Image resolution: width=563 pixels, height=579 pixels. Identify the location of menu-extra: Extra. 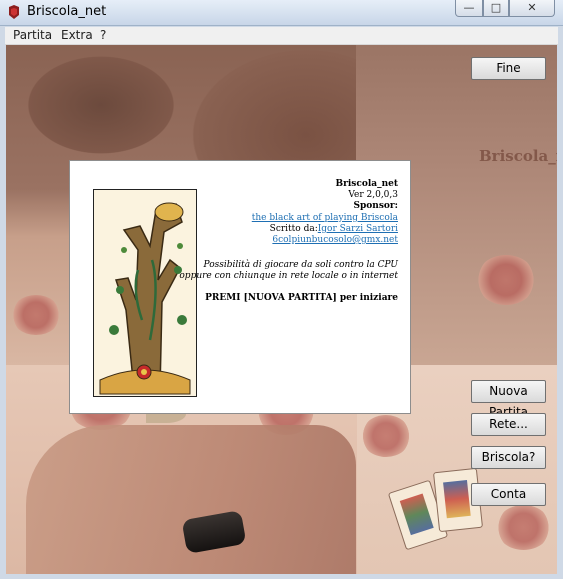
(77, 35).